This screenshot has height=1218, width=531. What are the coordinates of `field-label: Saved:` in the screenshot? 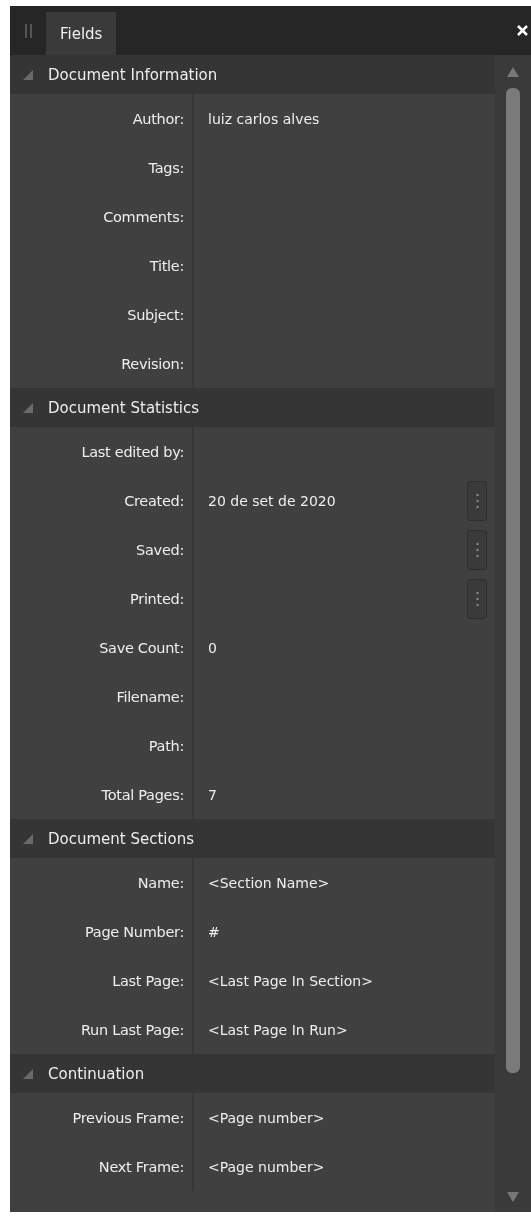 It's located at (160, 549).